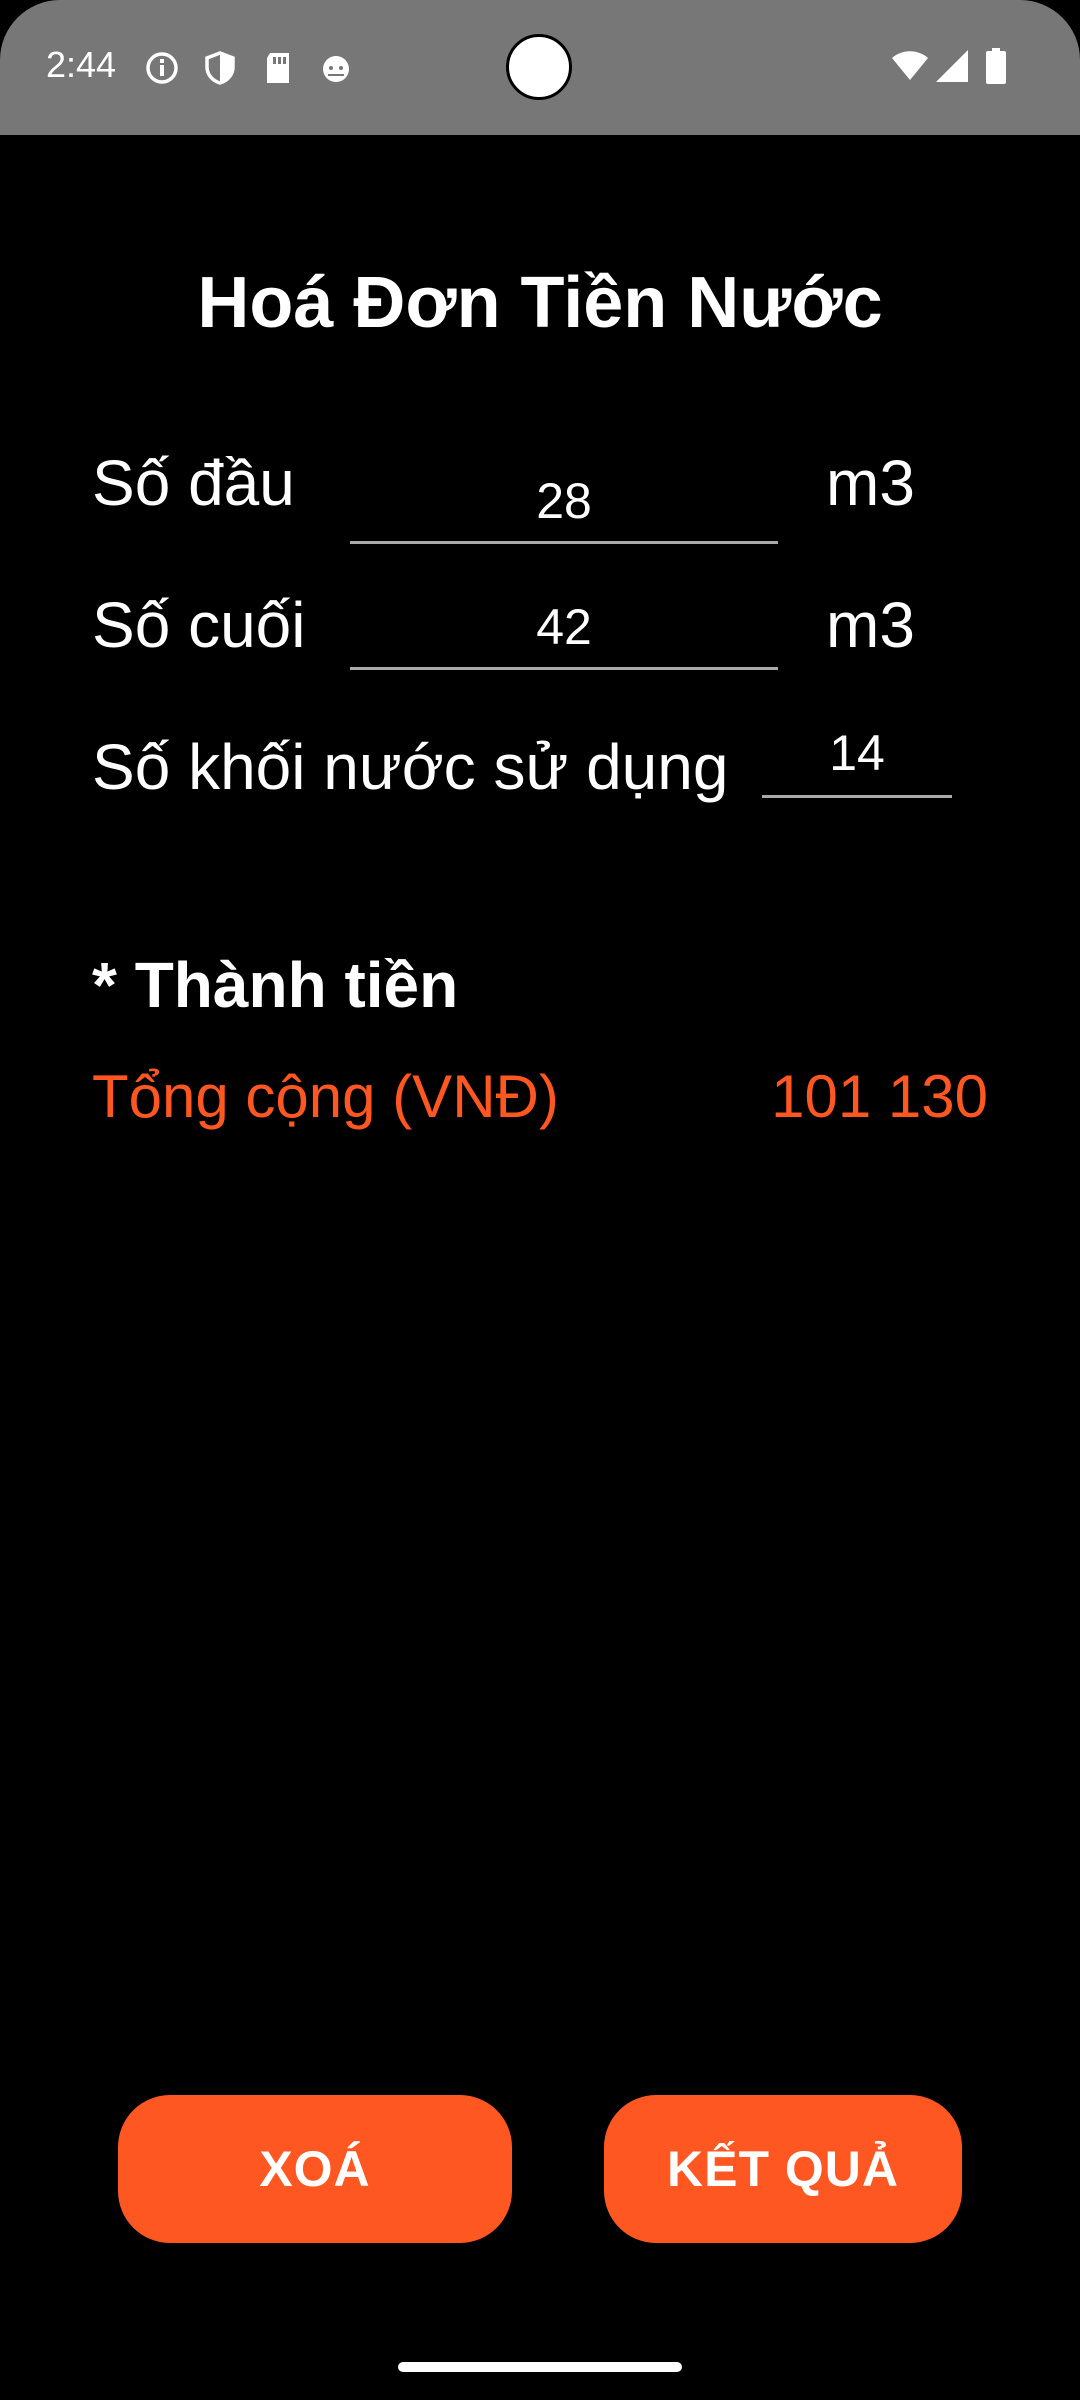 This screenshot has height=2400, width=1080. I want to click on android-icon, so click(336, 69).